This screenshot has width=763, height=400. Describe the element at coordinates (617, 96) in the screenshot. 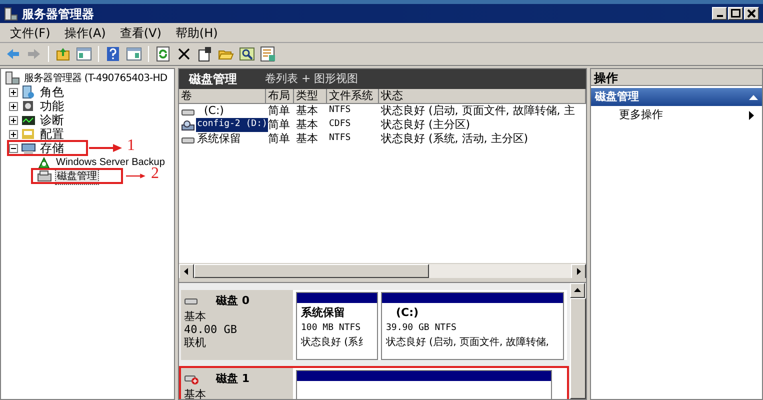

I see `section-title: 磁盘管理` at that location.